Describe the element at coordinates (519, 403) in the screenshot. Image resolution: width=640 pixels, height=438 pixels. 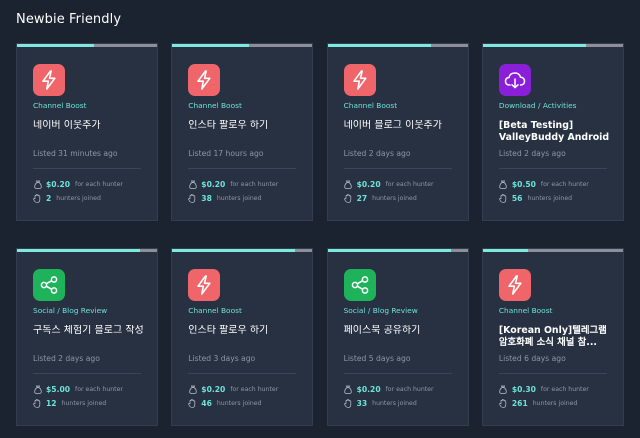
I see `hunters-value: 261` at that location.